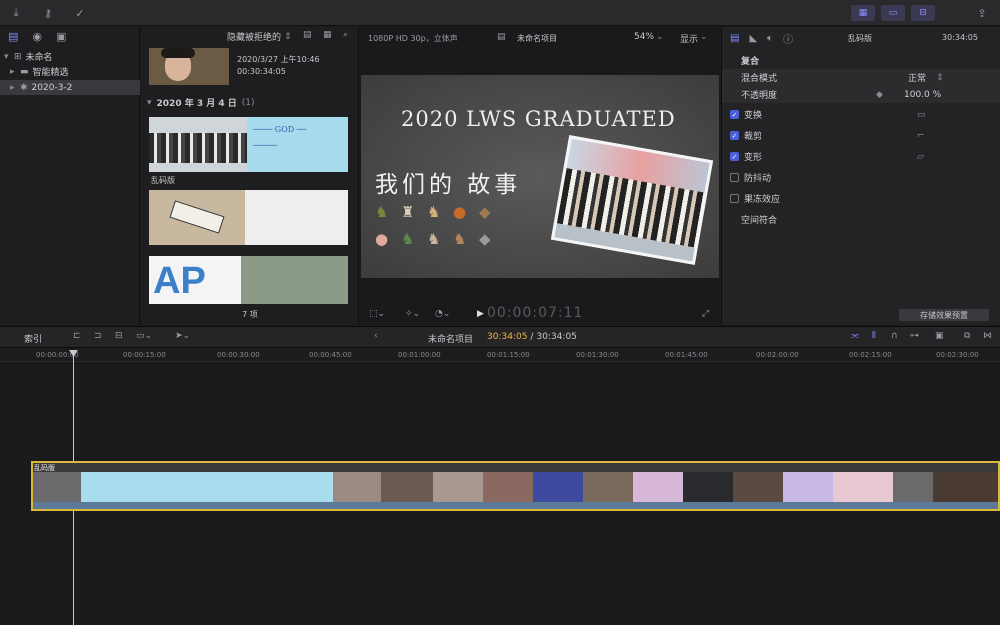 The height and width of the screenshot is (625, 1000). I want to click on transform-row: ✓ 变换 ▭, so click(861, 114).